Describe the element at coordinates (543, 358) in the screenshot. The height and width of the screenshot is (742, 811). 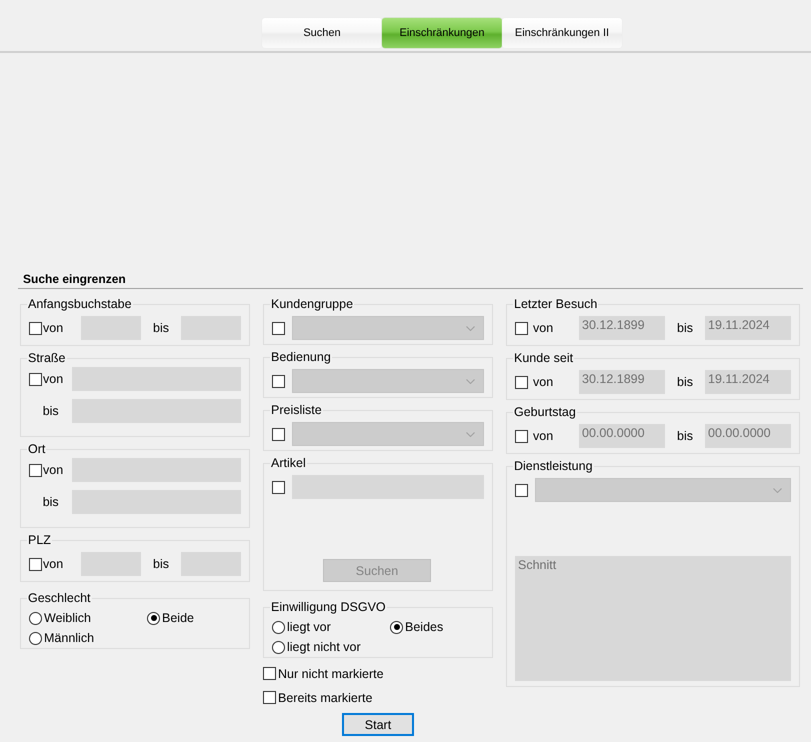
I see `group-title: Kunde seit` at that location.